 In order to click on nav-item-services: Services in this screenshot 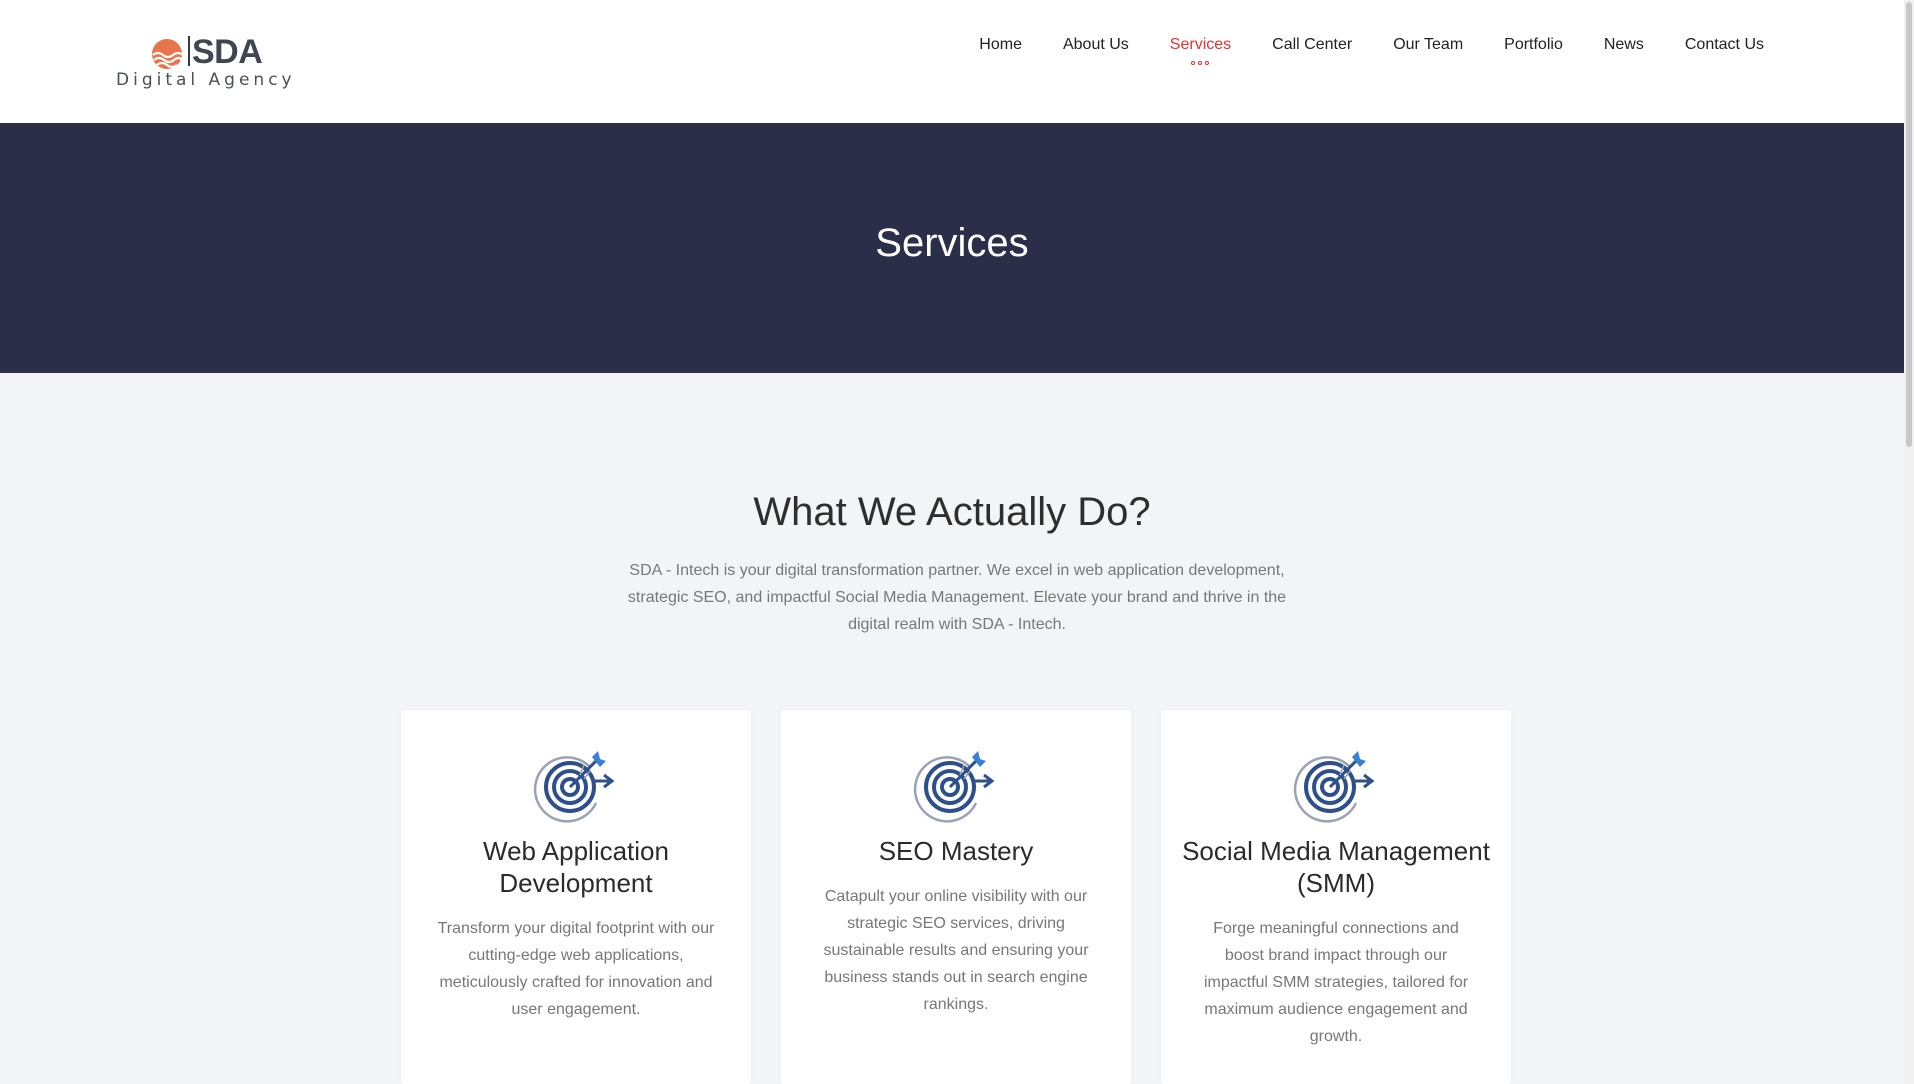, I will do `click(1200, 50)`.